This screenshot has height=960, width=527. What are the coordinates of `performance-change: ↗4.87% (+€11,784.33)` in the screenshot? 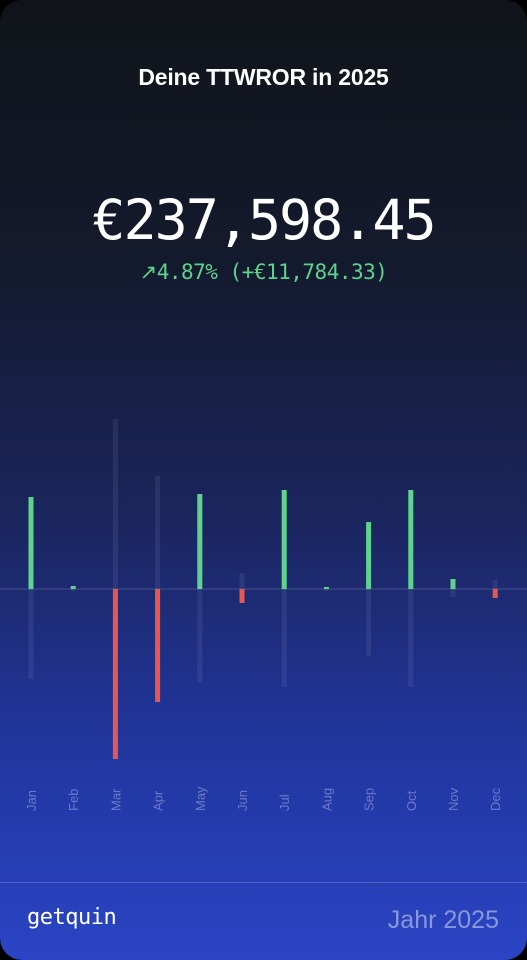 It's located at (263, 272).